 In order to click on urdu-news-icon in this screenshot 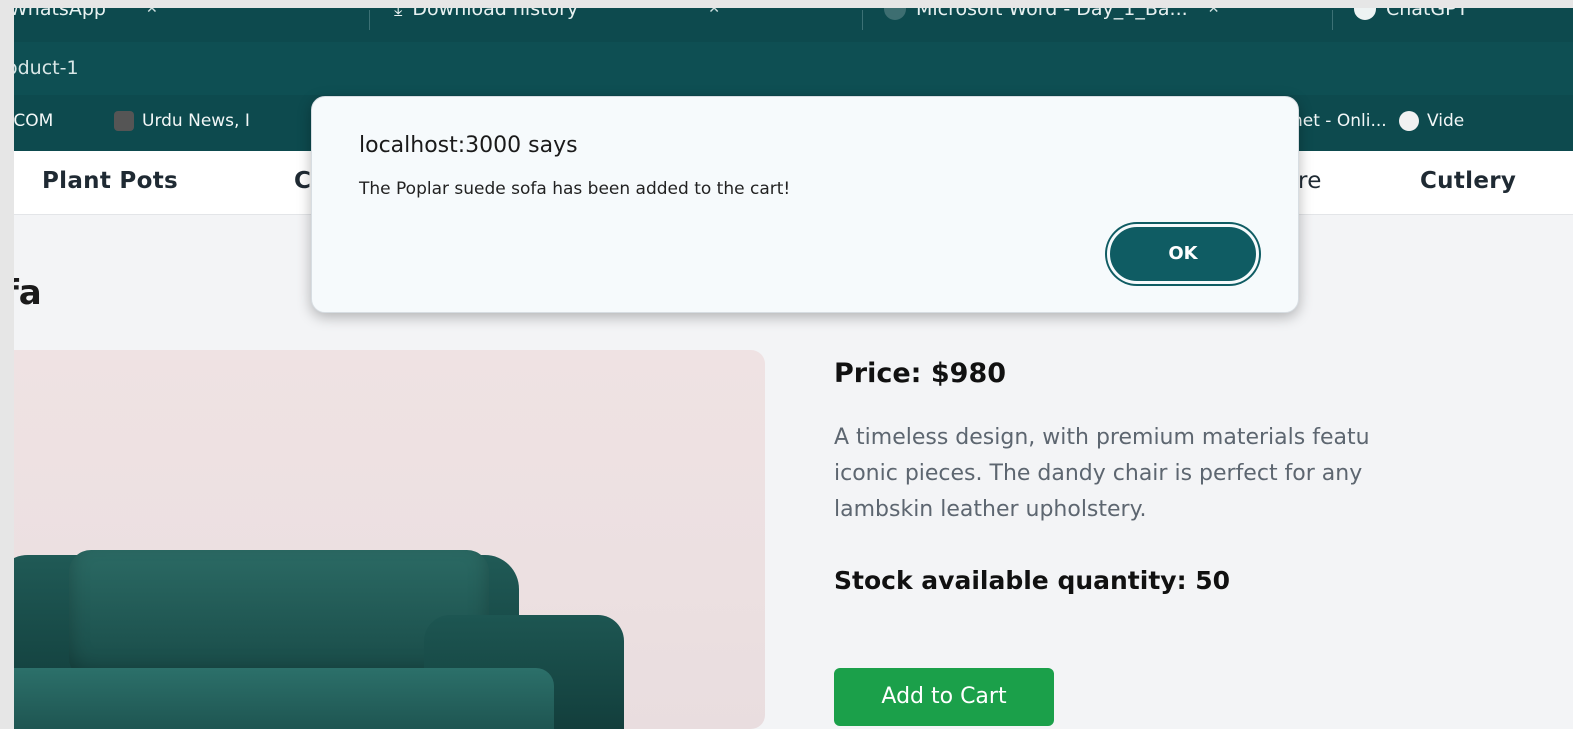, I will do `click(124, 121)`.